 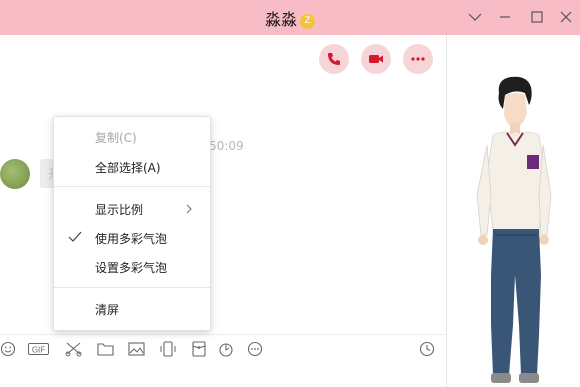 I want to click on checkmark-icon, so click(x=75, y=236).